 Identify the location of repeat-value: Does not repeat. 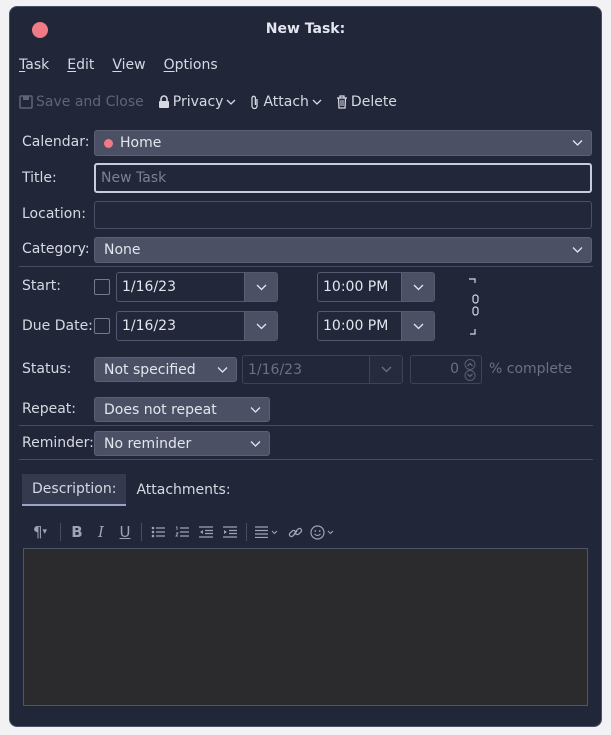
(160, 409).